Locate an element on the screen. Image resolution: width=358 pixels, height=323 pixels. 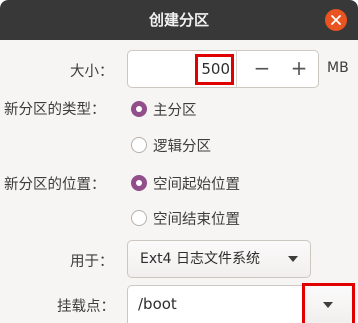
size-label: 大小： is located at coordinates (92, 72).